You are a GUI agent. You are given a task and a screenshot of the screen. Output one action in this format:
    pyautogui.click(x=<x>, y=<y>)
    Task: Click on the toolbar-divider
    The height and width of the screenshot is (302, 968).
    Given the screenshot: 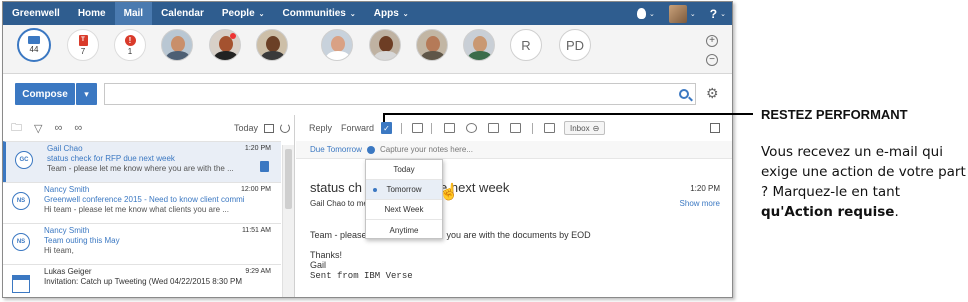 What is the action you would take?
    pyautogui.click(x=431, y=128)
    